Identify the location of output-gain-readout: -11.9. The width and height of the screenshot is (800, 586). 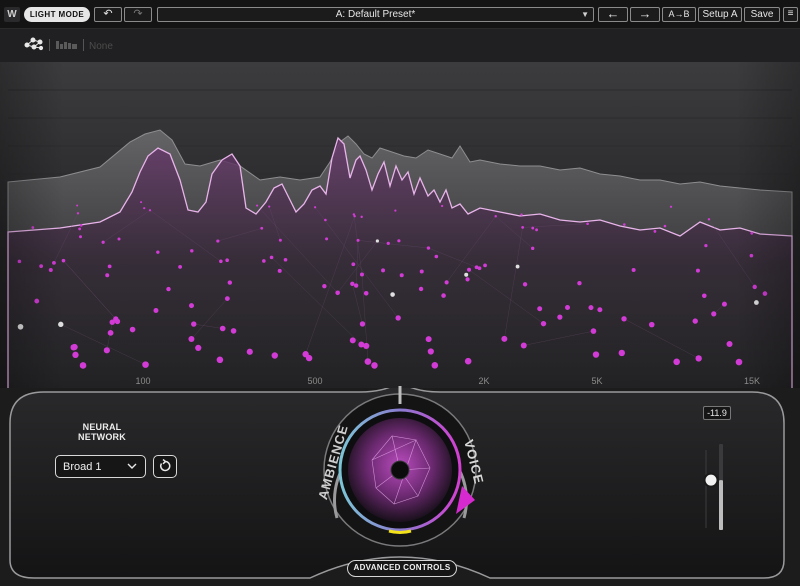
(717, 413).